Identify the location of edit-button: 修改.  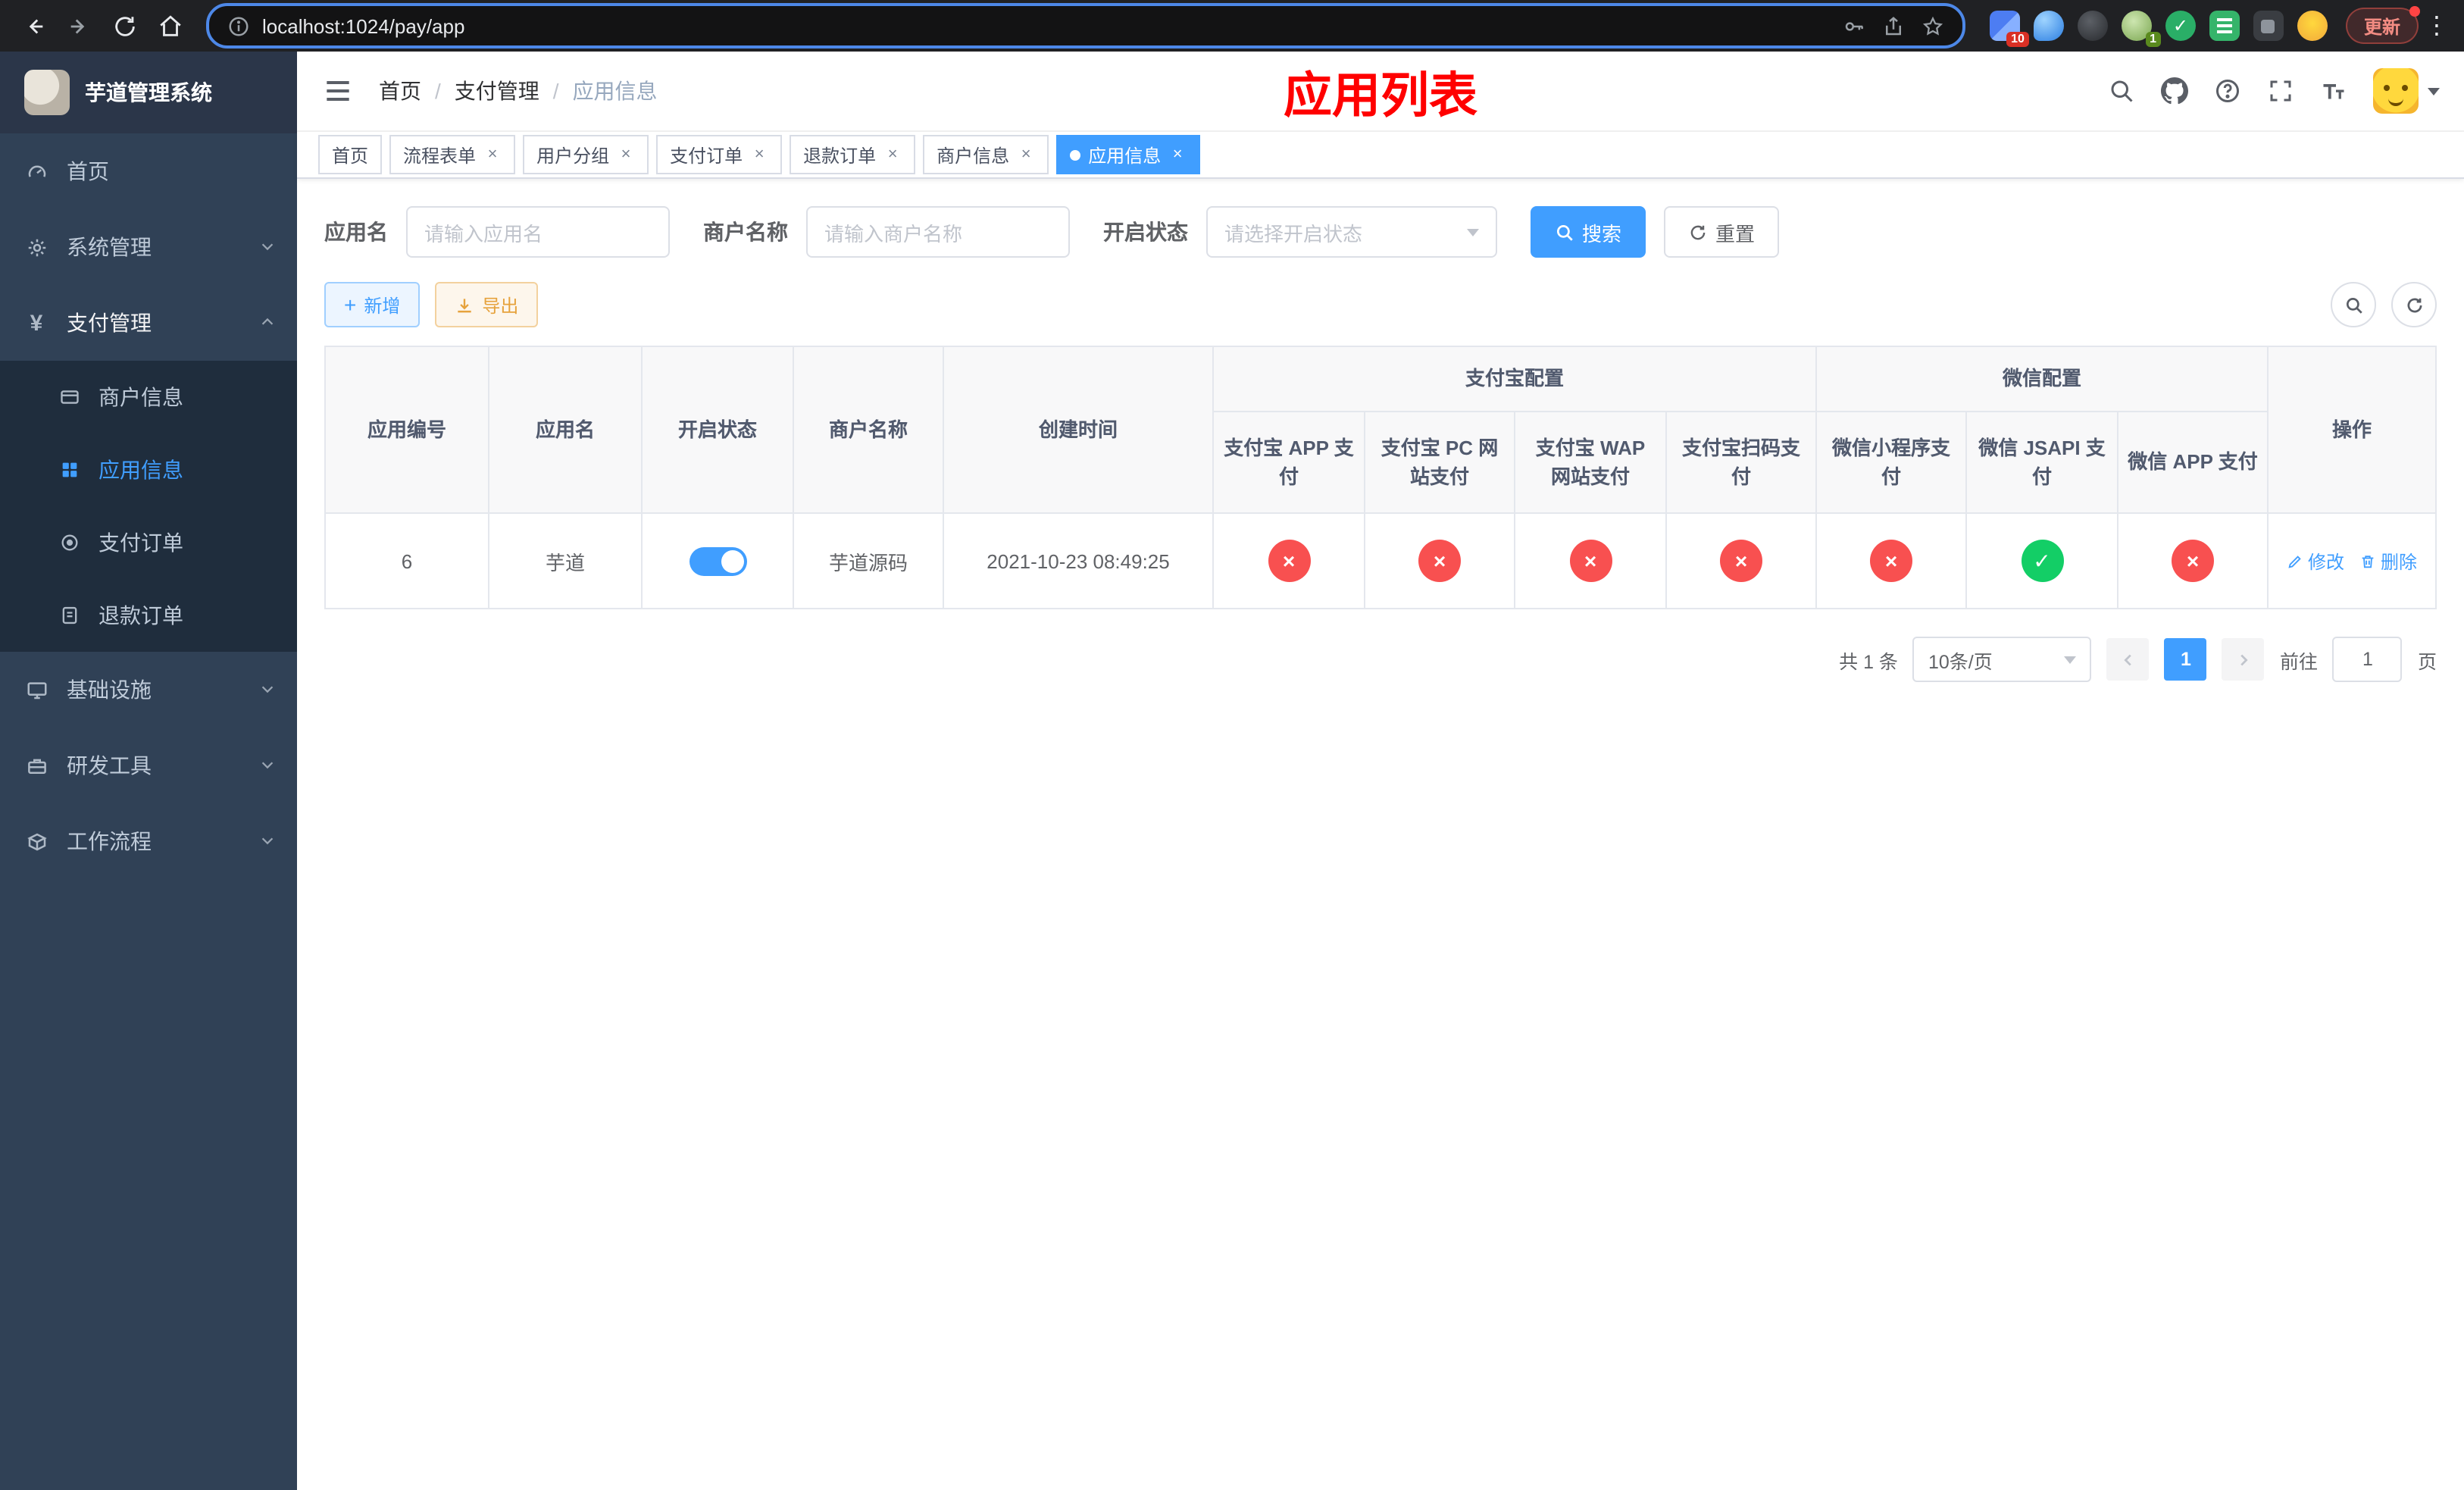
(2315, 561).